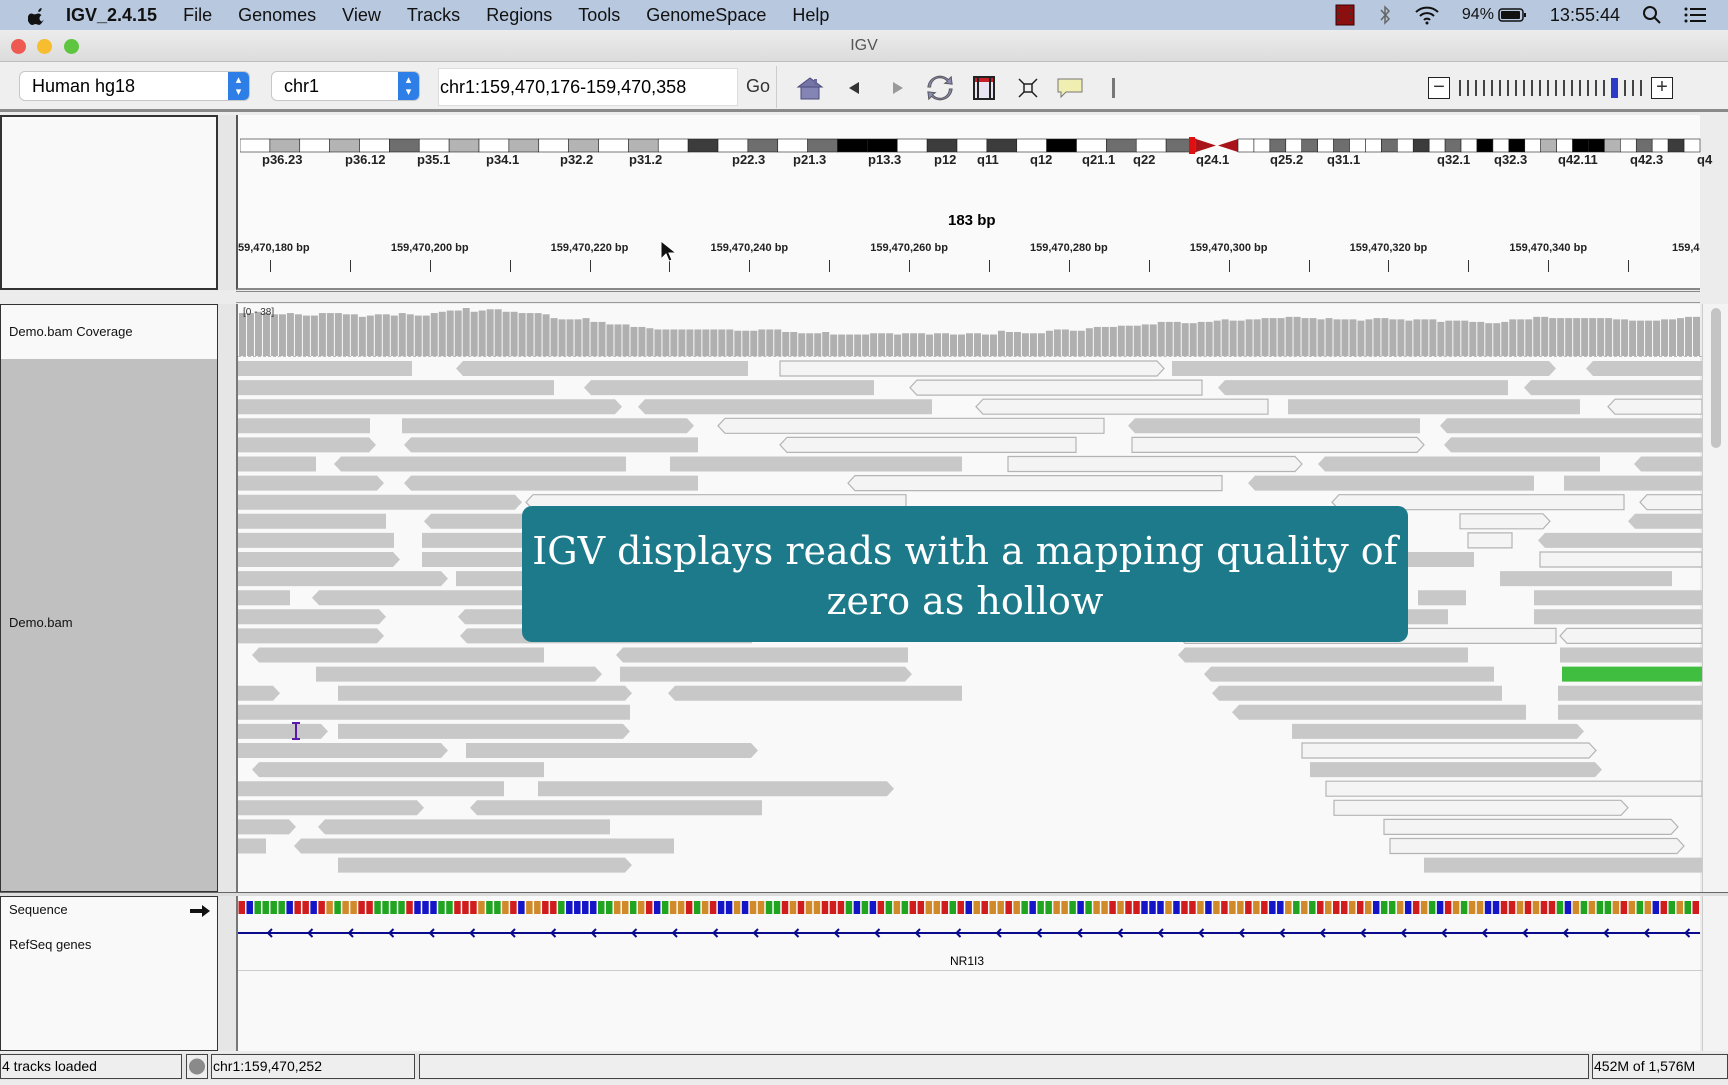 The width and height of the screenshot is (1728, 1085). I want to click on zoom-track, so click(1550, 88).